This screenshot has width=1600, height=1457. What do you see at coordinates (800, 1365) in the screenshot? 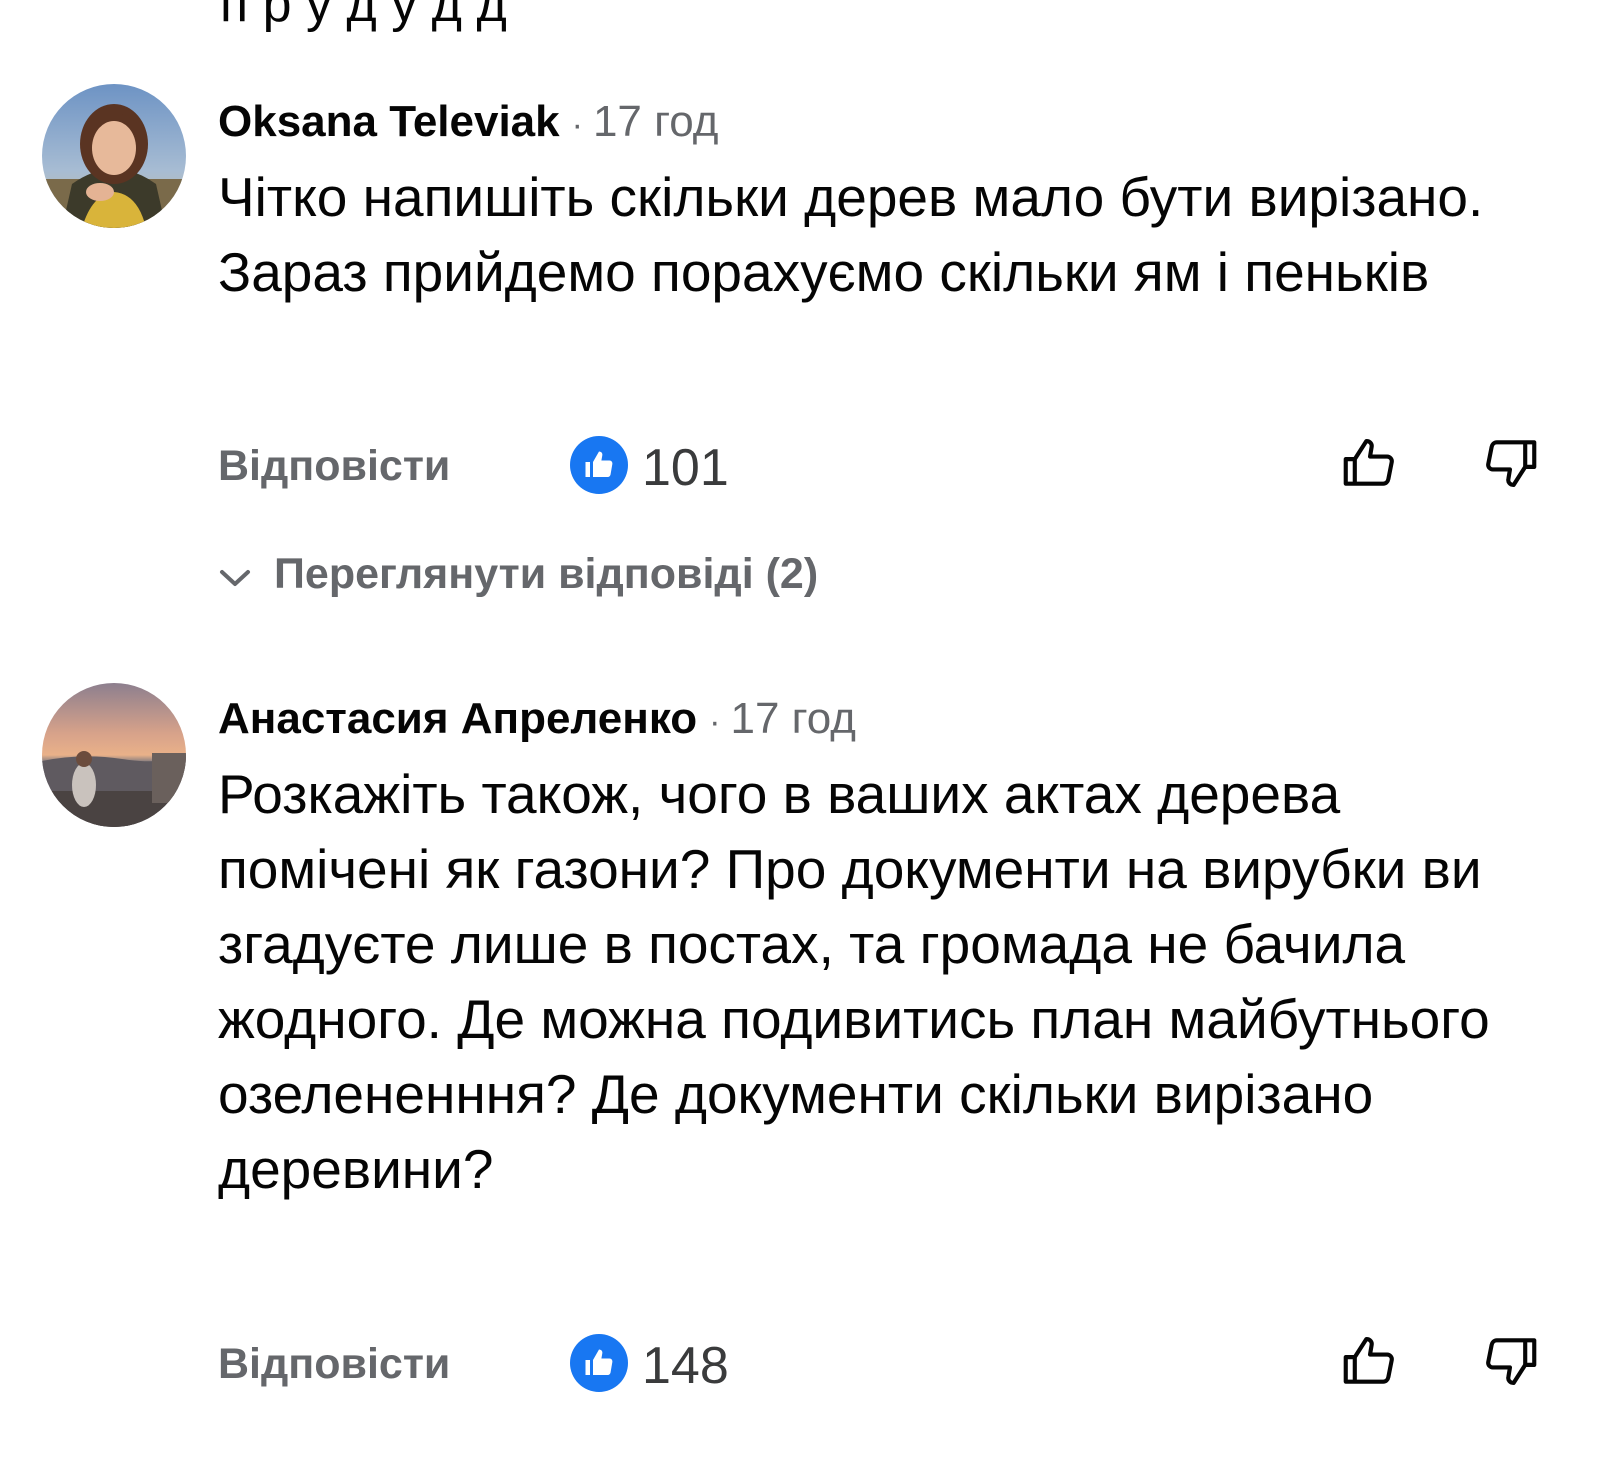
I see `comment-actions: Відповісти 148` at bounding box center [800, 1365].